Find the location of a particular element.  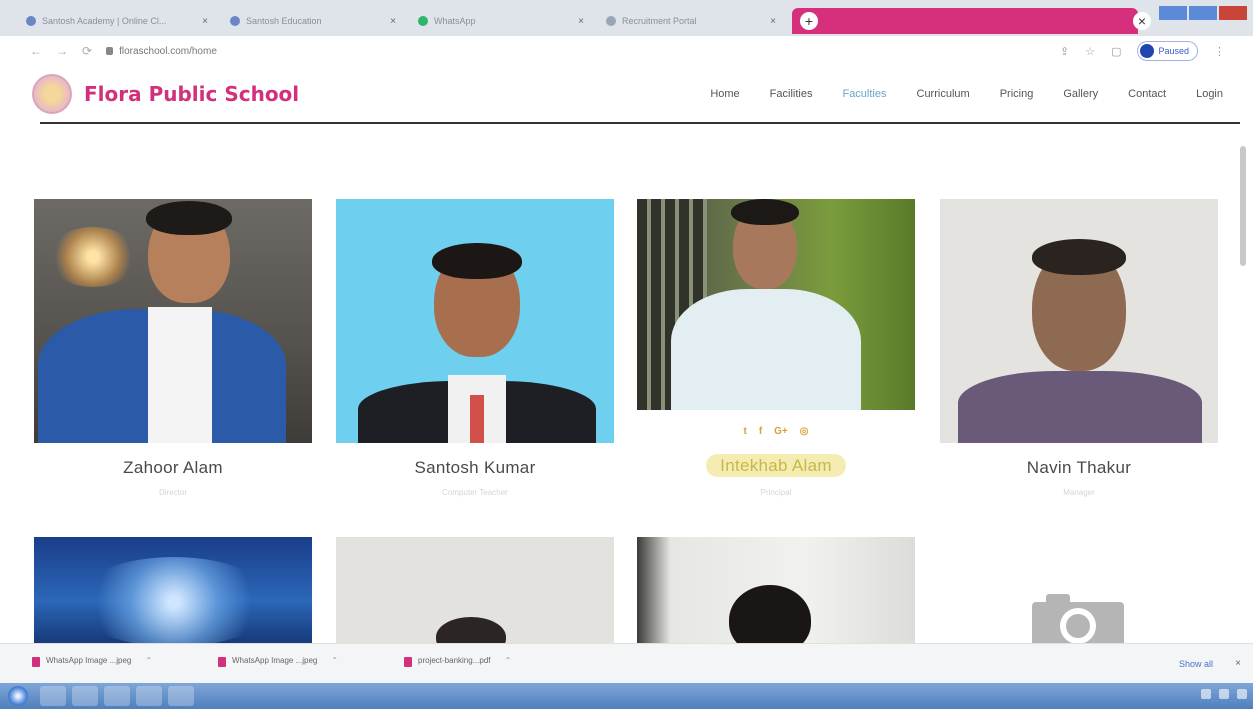

download-item: project-banking...pdf ⌃ is located at coordinates (457, 661).